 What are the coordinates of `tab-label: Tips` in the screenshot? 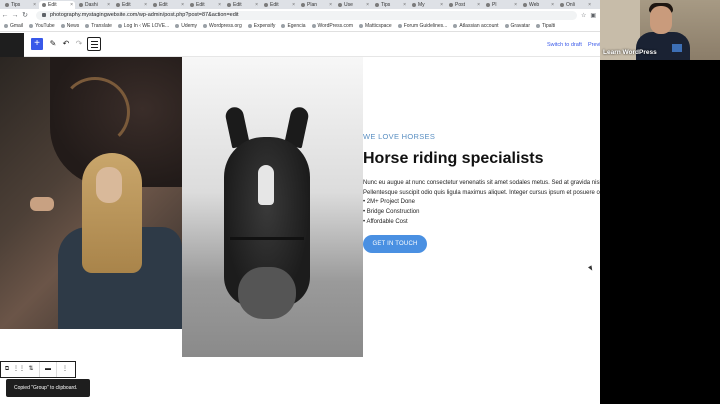 It's located at (386, 5).